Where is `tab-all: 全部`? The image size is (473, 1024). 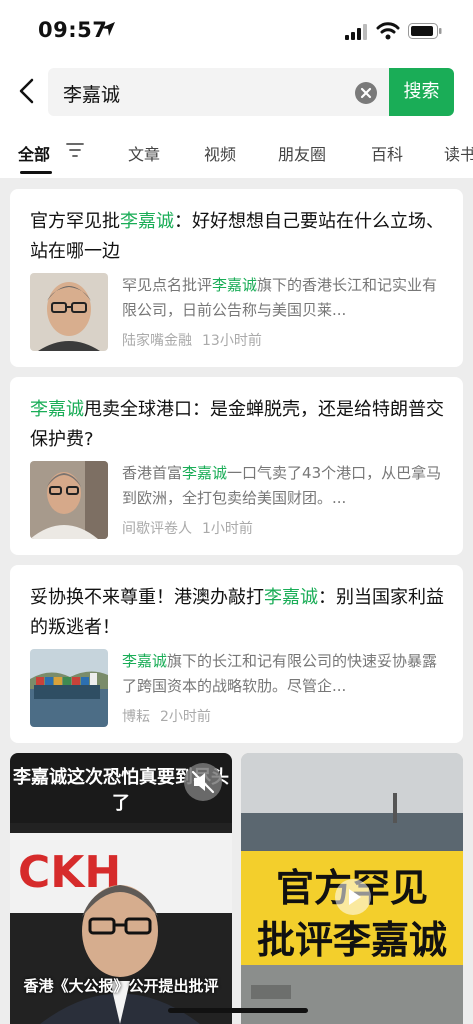
tab-all: 全部 is located at coordinates (34, 153).